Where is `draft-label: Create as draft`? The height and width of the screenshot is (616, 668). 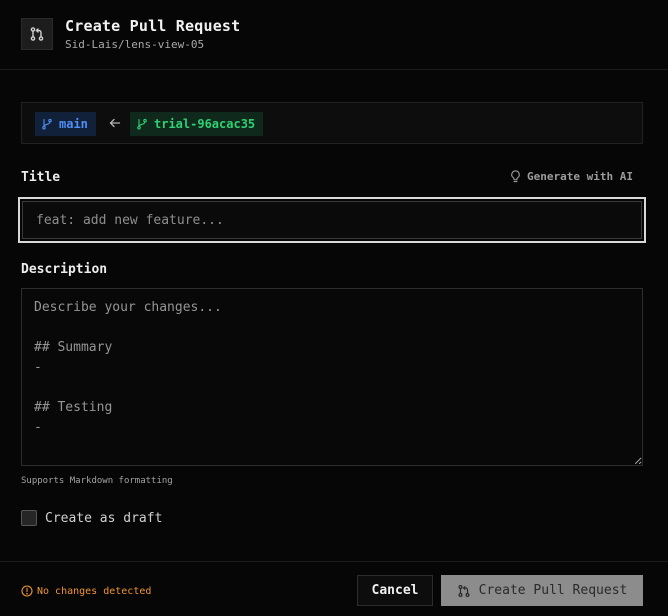 draft-label: Create as draft is located at coordinates (104, 518).